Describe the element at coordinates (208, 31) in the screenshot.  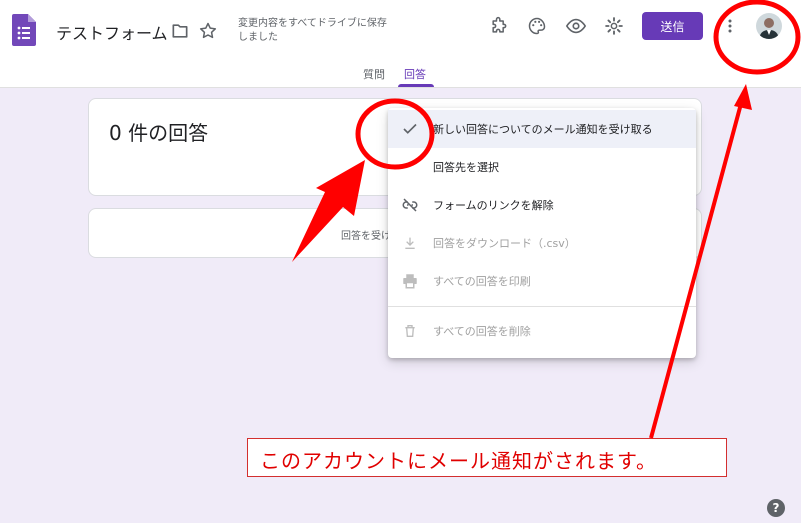
I see `star-icon` at that location.